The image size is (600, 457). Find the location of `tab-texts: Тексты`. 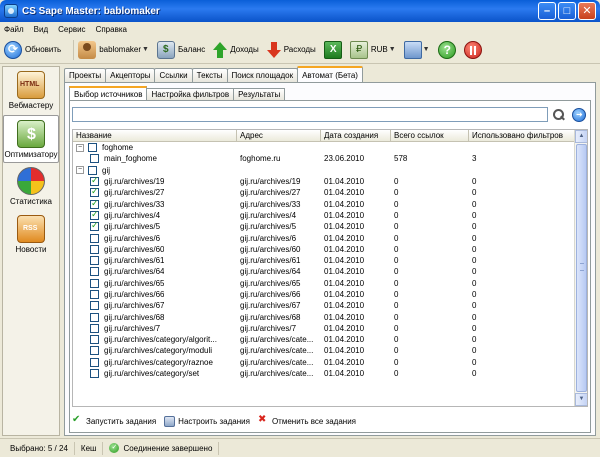

tab-texts: Тексты is located at coordinates (209, 75).